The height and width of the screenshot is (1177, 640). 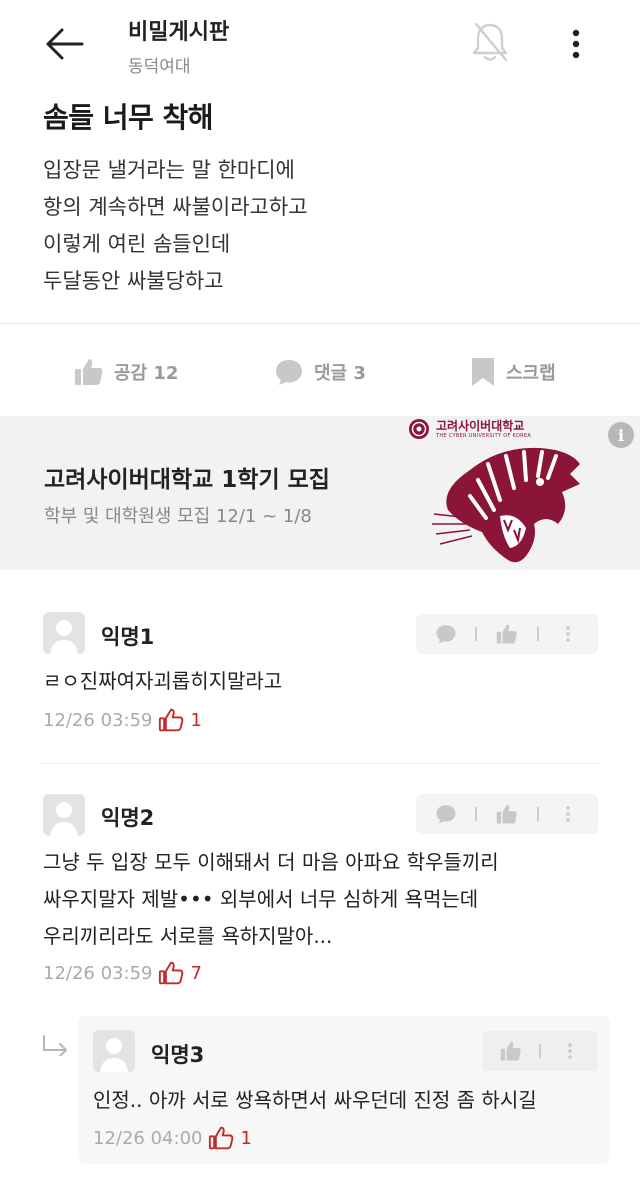 I want to click on tiger-illustration, so click(x=506, y=506).